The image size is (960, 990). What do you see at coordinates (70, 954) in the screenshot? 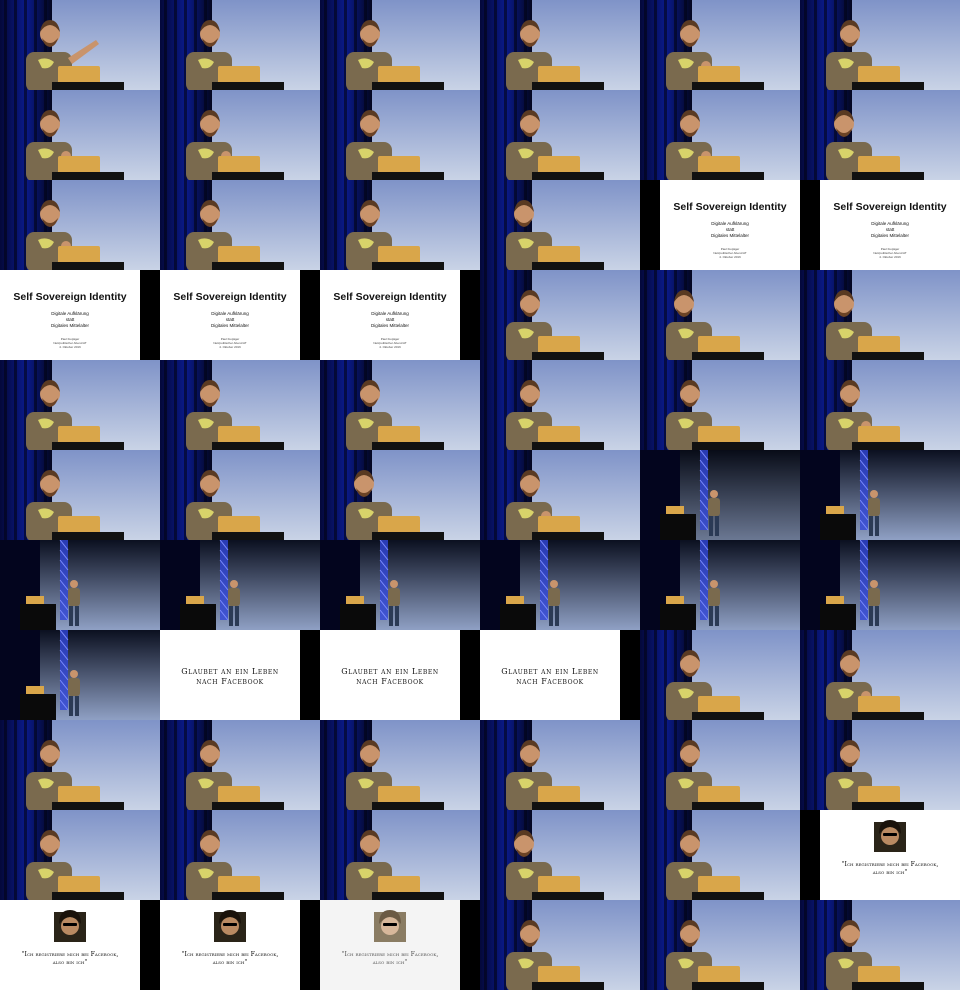
I see `slide-quote-line: "Ich registriere mich bei Facebook,` at bounding box center [70, 954].